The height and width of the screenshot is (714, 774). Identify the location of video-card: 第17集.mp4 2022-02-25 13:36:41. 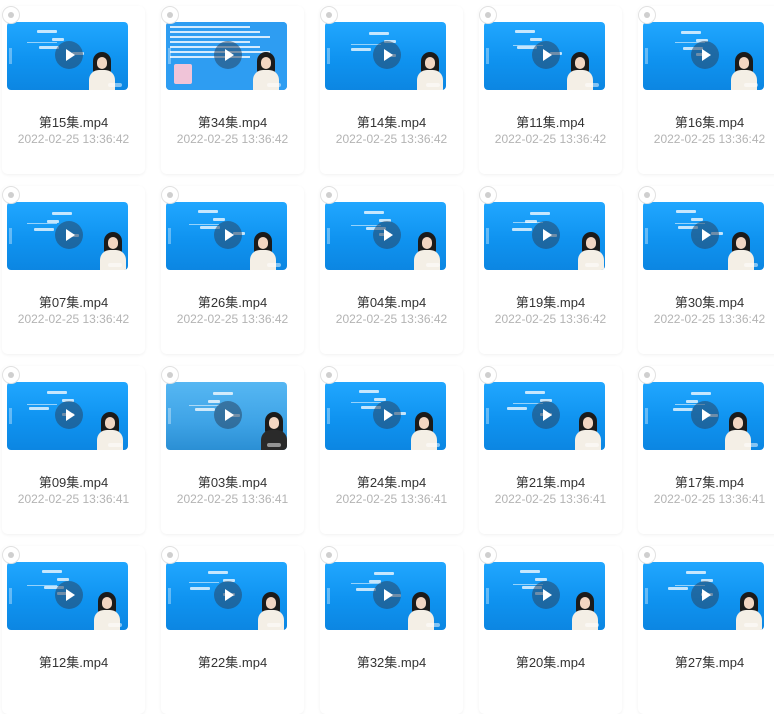
(706, 450).